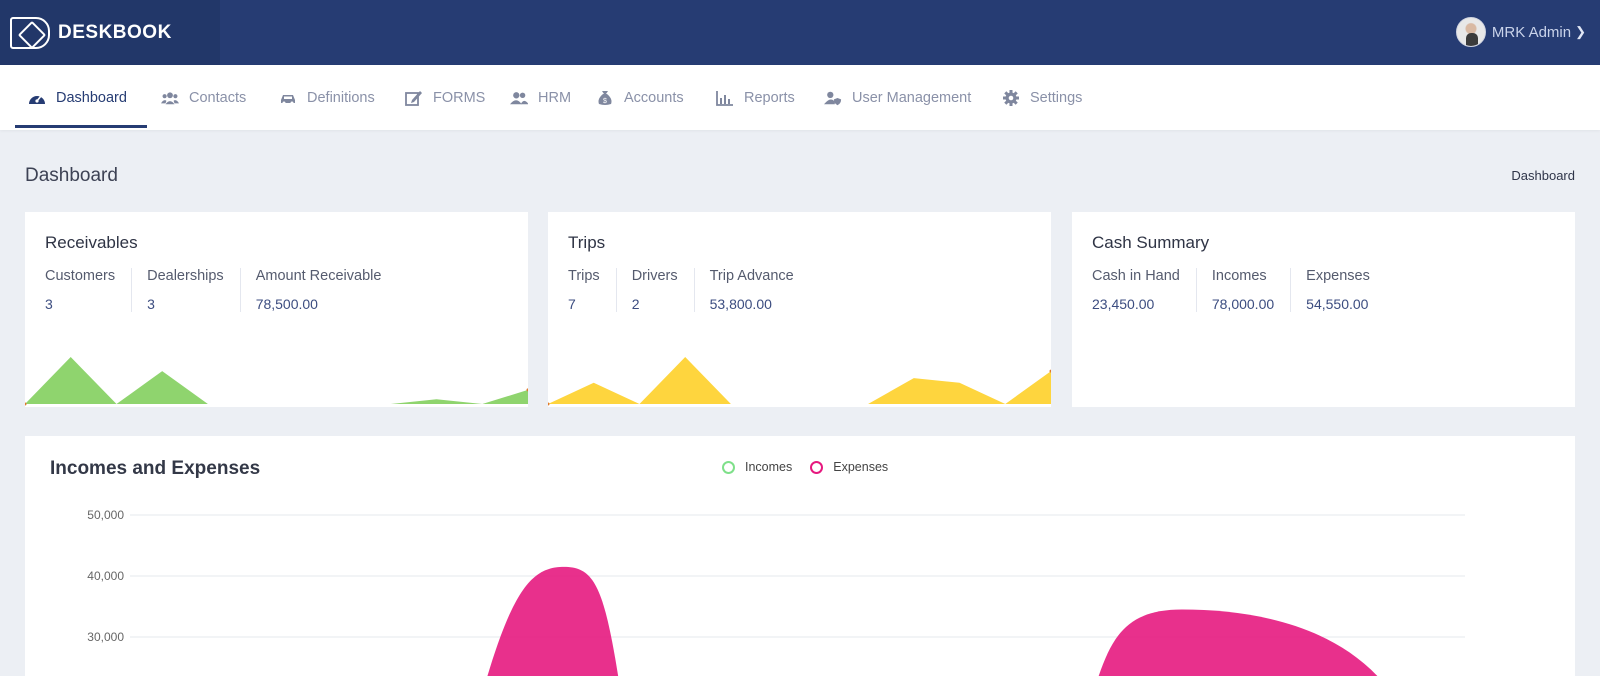  Describe the element at coordinates (170, 98) in the screenshot. I see `users-icon` at that location.